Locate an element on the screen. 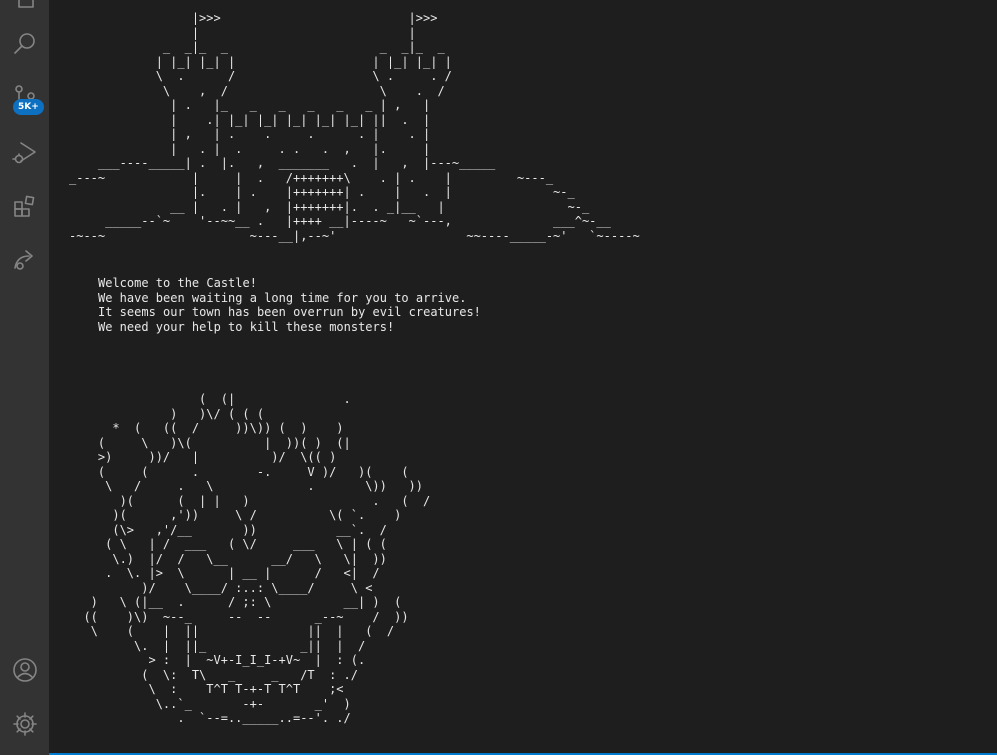  extensions-button is located at coordinates (24, 207).